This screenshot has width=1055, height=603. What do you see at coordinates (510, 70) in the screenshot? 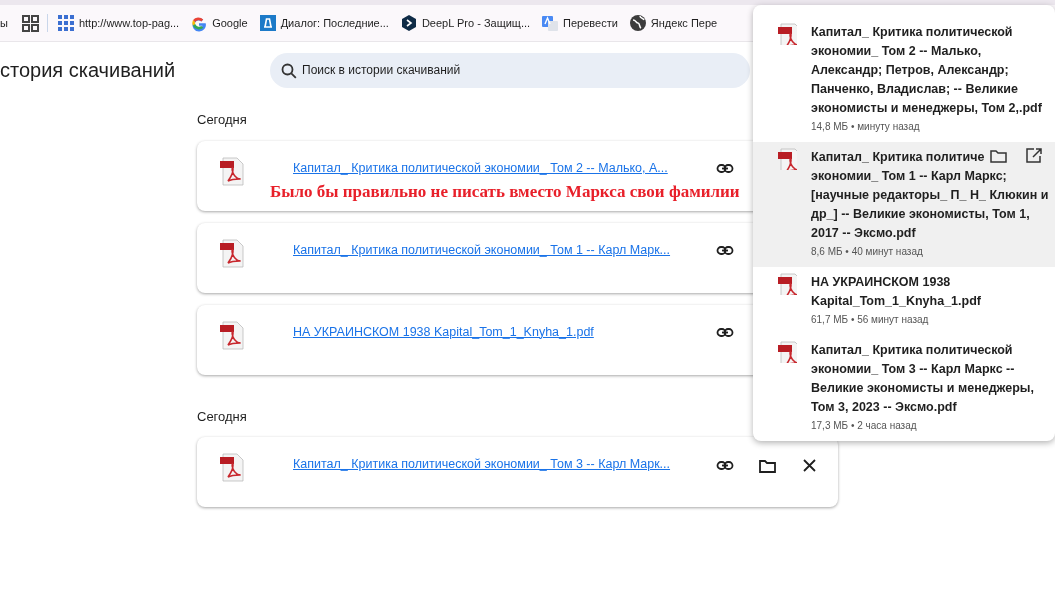
I see `search-field: Поиск в истории скачиваний` at bounding box center [510, 70].